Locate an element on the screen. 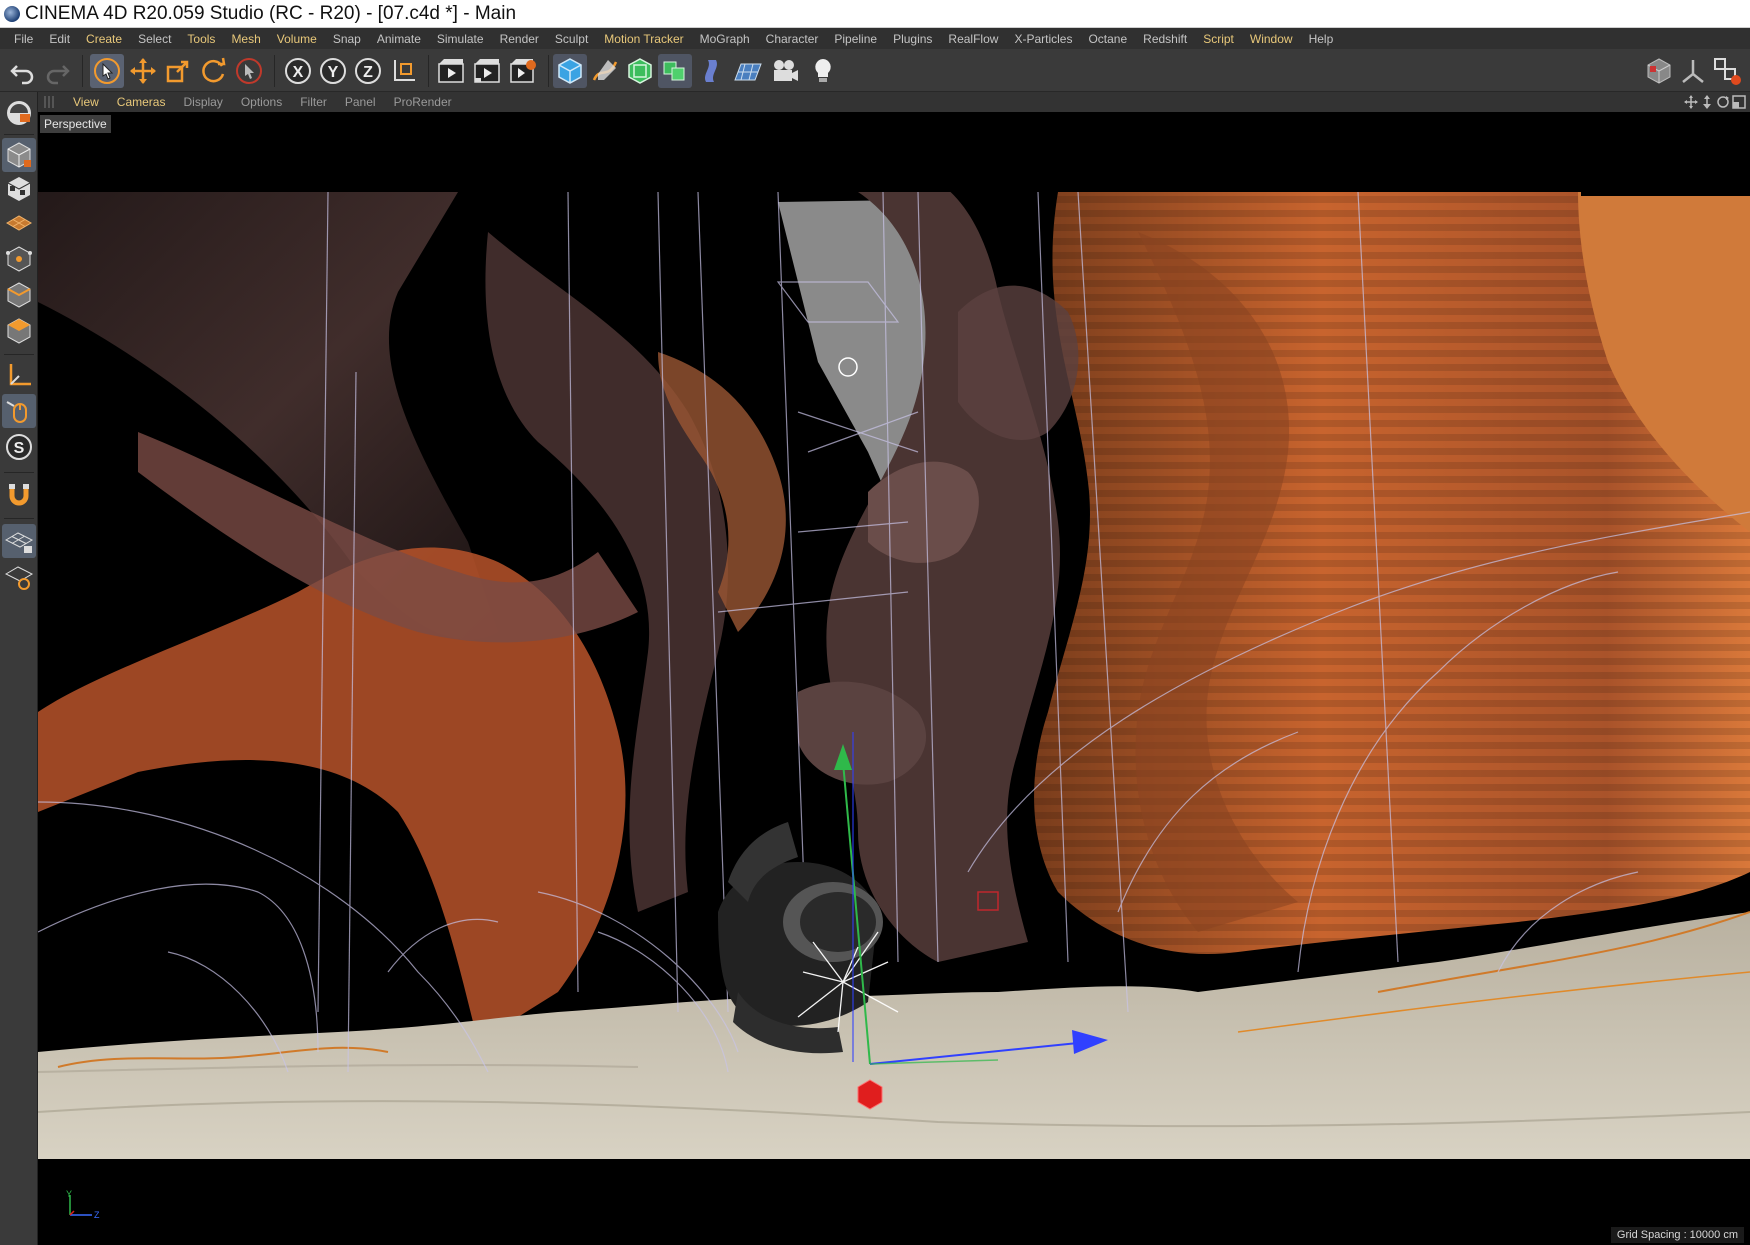 The height and width of the screenshot is (1245, 1750). menu-volume: Volume is located at coordinates (297, 39).